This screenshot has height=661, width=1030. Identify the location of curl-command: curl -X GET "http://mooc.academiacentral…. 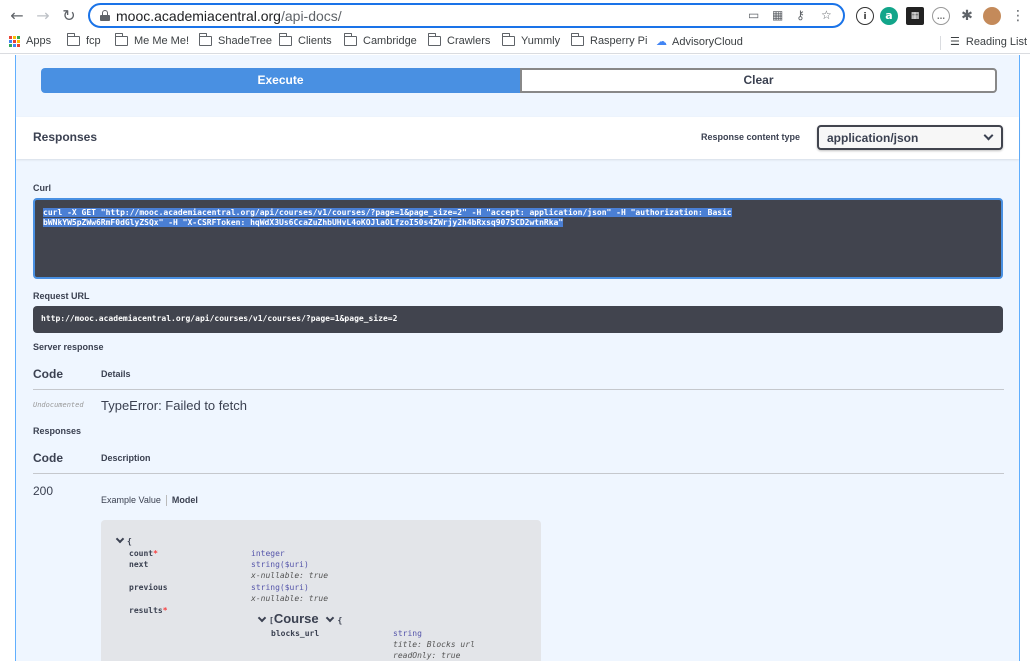
(518, 238).